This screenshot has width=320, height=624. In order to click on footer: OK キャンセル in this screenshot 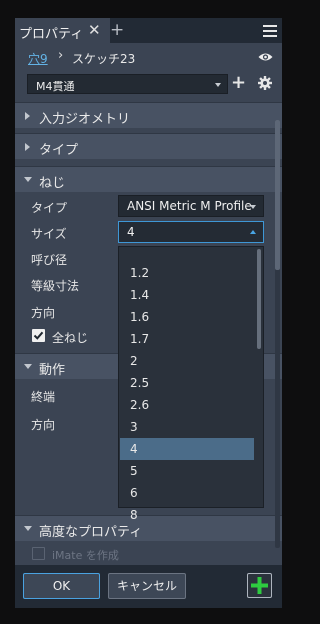, I will do `click(148, 586)`.